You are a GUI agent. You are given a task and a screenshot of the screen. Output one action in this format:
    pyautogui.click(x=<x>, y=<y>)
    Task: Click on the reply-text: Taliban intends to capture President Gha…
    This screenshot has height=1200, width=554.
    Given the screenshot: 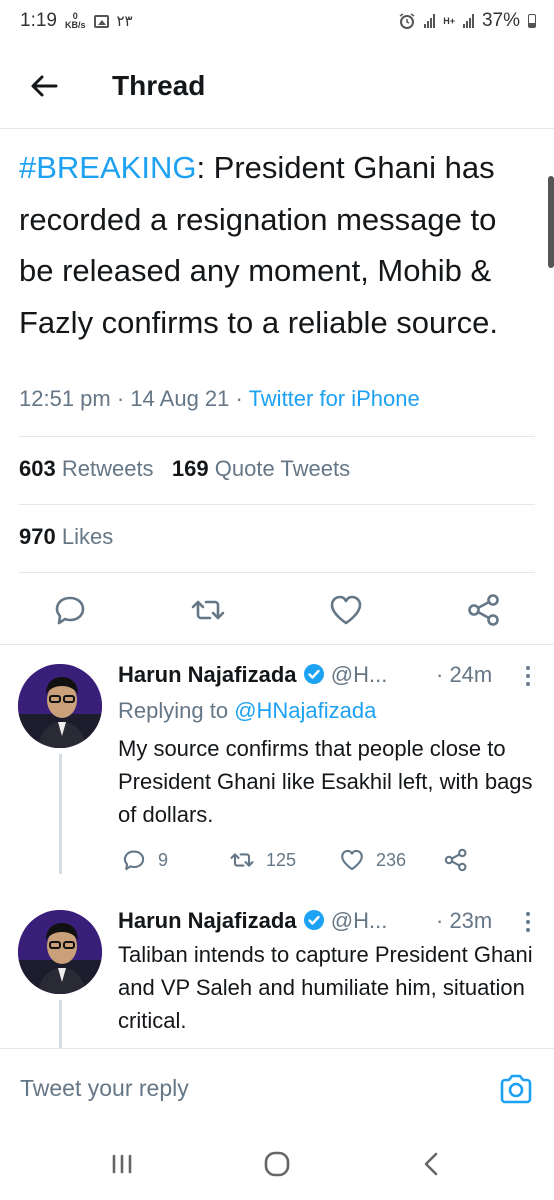 What is the action you would take?
    pyautogui.click(x=325, y=987)
    